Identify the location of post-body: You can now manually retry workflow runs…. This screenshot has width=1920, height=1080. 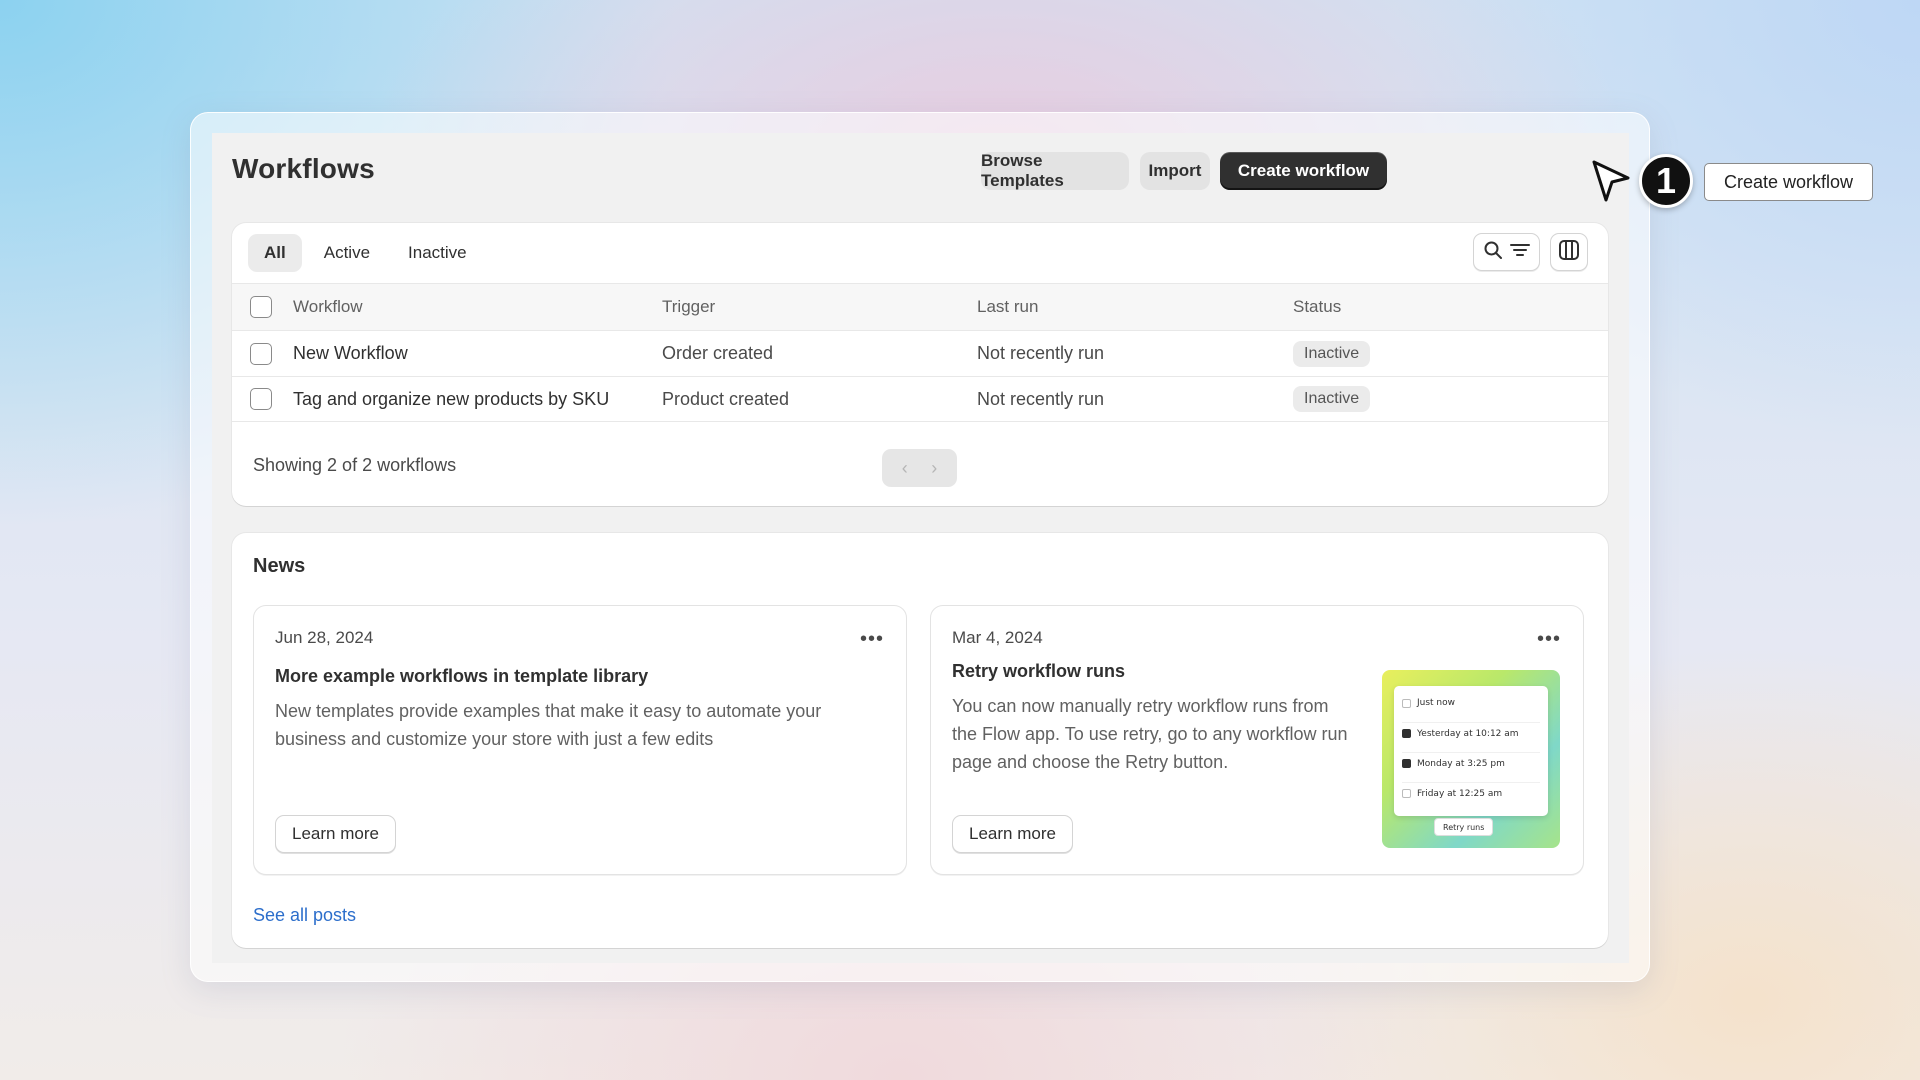
(1150, 734).